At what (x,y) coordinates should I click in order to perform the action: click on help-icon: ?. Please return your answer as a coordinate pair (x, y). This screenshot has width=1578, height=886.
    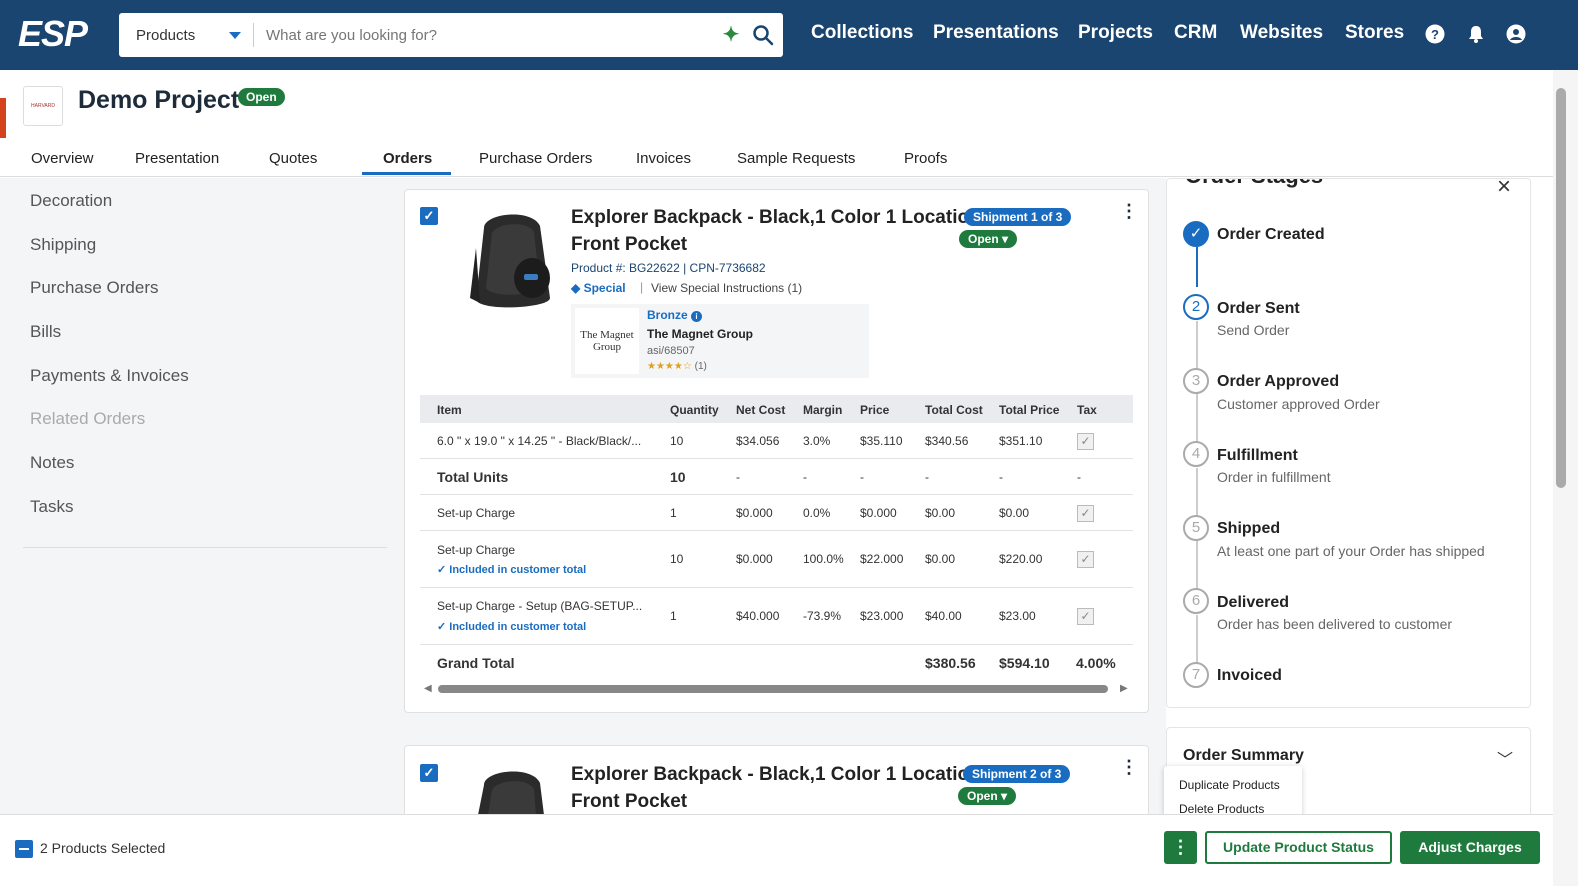
    Looking at the image, I should click on (1435, 34).